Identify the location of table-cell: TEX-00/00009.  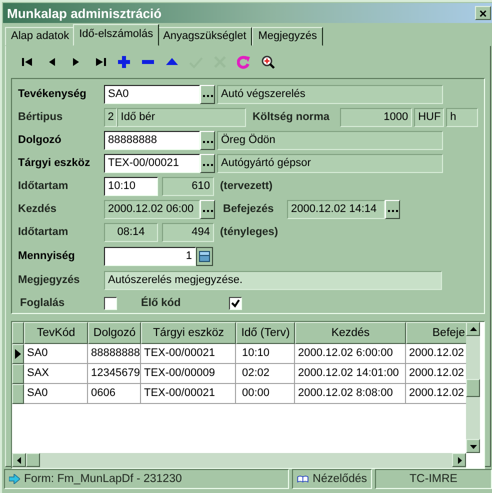
(188, 374).